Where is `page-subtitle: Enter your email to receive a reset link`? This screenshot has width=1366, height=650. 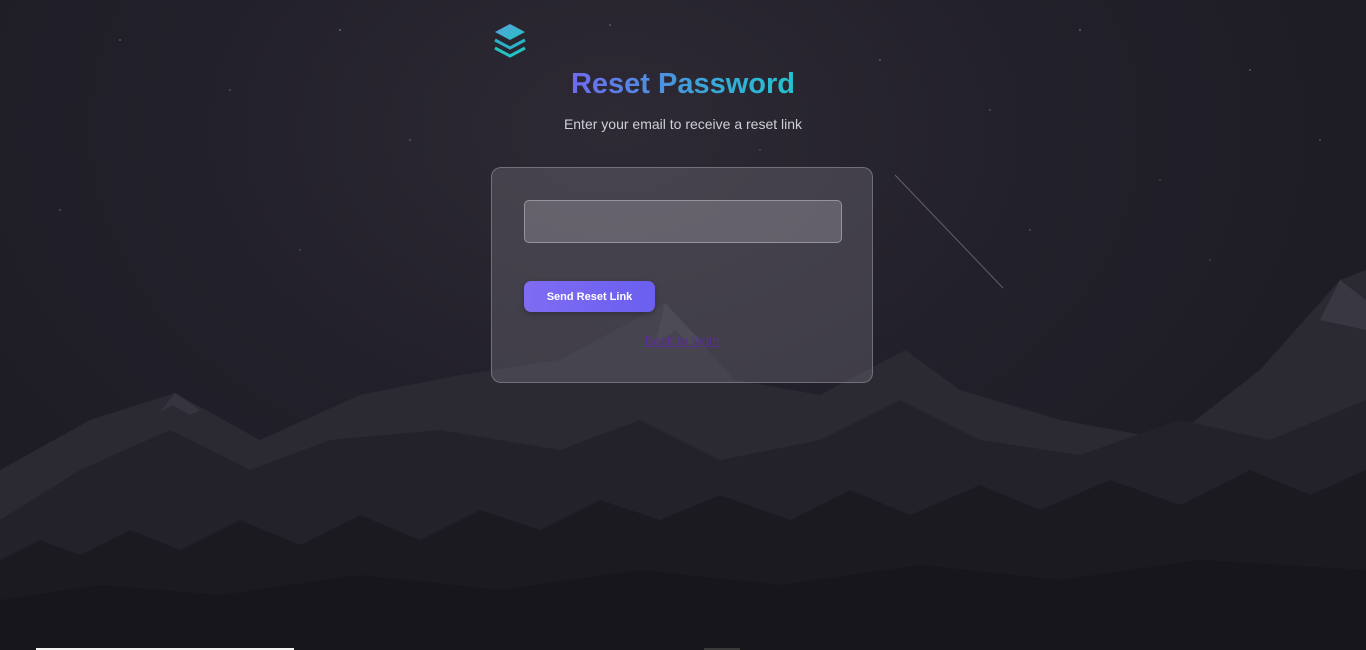
page-subtitle: Enter your email to receive a reset link is located at coordinates (683, 124).